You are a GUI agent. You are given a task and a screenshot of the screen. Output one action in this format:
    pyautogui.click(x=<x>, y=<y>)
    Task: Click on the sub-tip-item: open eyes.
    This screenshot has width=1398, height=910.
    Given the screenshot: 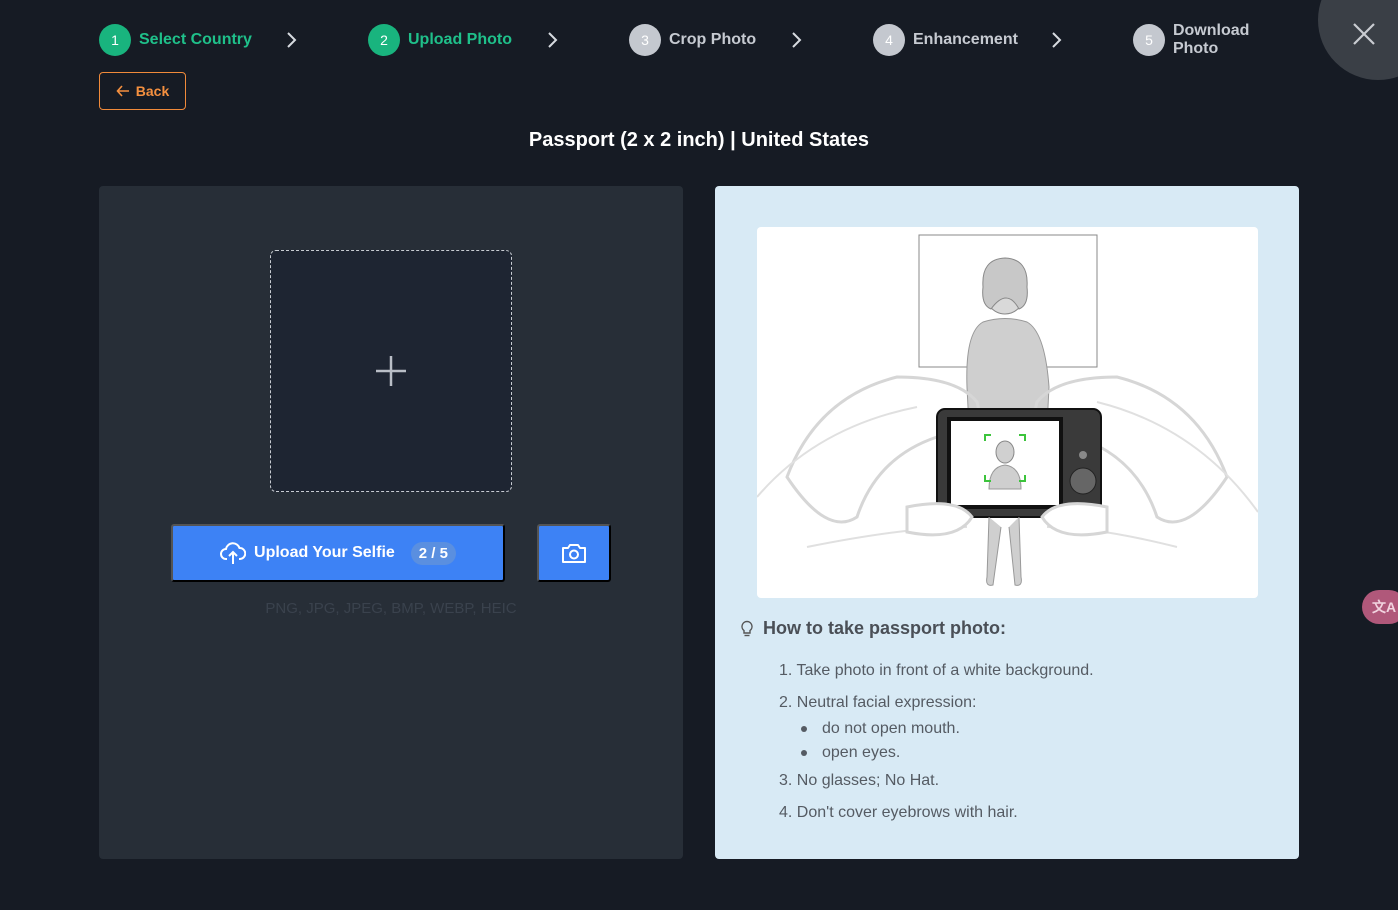 What is the action you would take?
    pyautogui.click(x=947, y=754)
    